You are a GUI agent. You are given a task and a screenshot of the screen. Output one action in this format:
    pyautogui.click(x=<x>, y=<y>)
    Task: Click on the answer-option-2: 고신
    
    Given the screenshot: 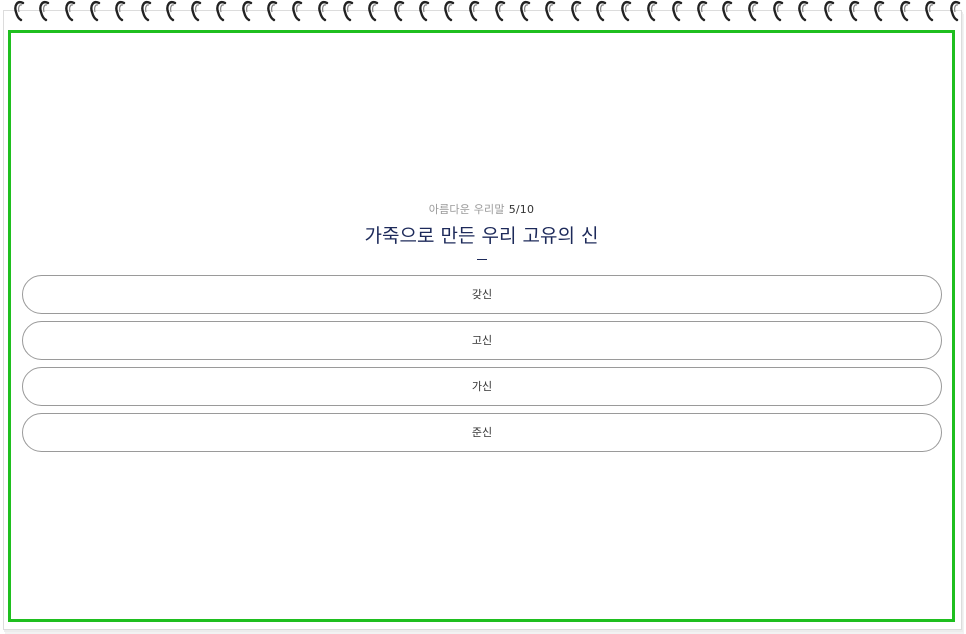 What is the action you would take?
    pyautogui.click(x=482, y=340)
    